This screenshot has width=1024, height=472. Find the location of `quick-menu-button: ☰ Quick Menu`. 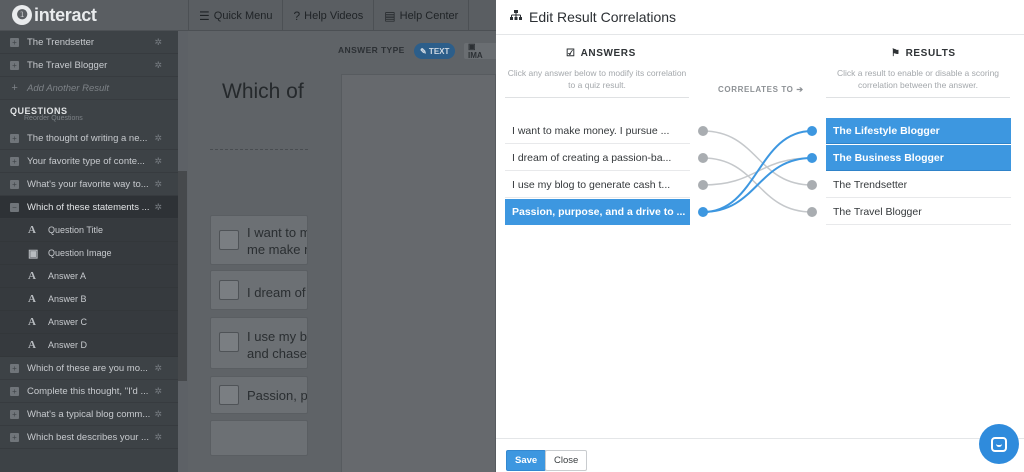

quick-menu-button: ☰ Quick Menu is located at coordinates (236, 15).